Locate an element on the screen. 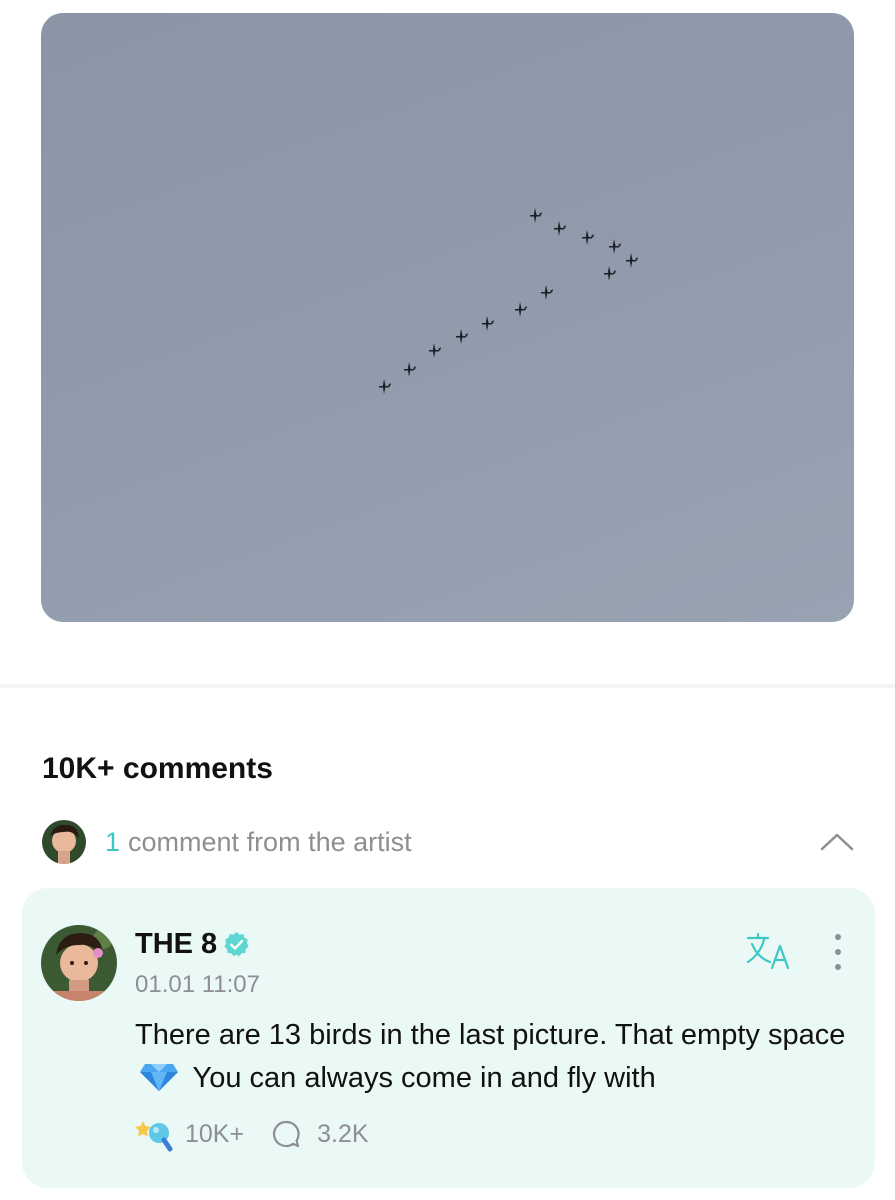 The width and height of the screenshot is (895, 1200). commenter-name: THE 8 is located at coordinates (192, 944).